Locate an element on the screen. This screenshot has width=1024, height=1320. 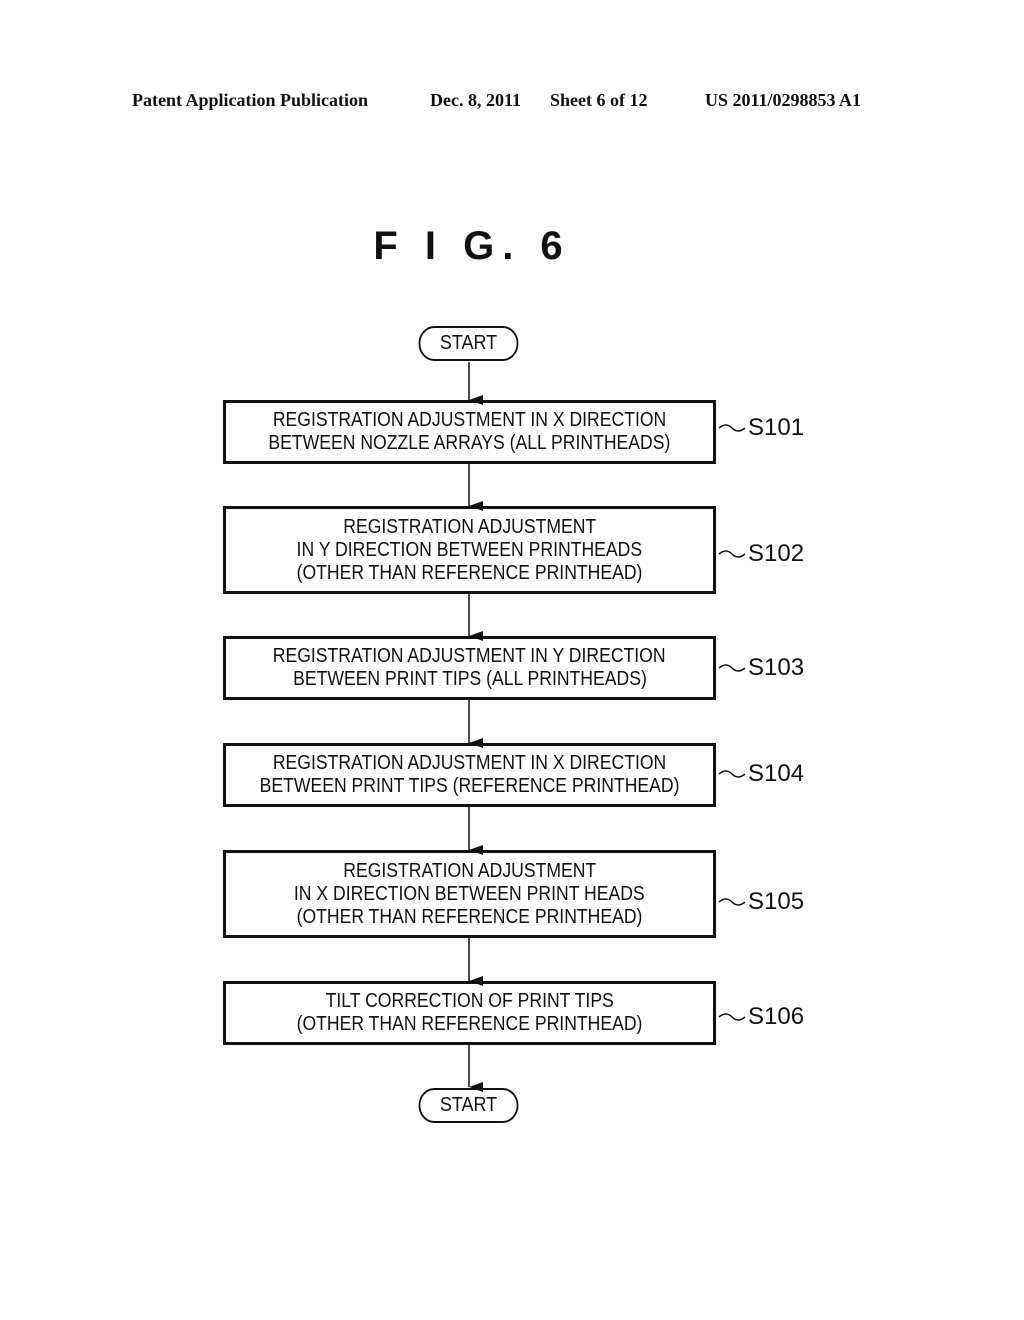
step-text-line: IN Y DIRECTION BETWEEN PRINTHEADS is located at coordinates (469, 549).